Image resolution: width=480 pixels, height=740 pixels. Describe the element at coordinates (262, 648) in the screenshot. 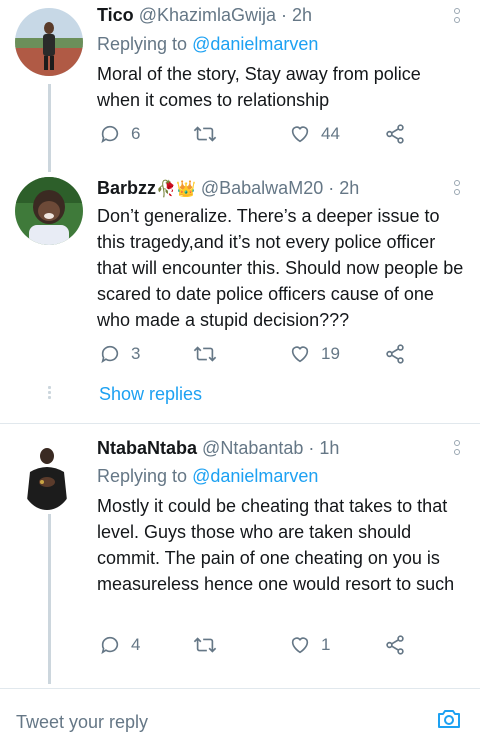

I see `tweet-actions: 4 1` at that location.